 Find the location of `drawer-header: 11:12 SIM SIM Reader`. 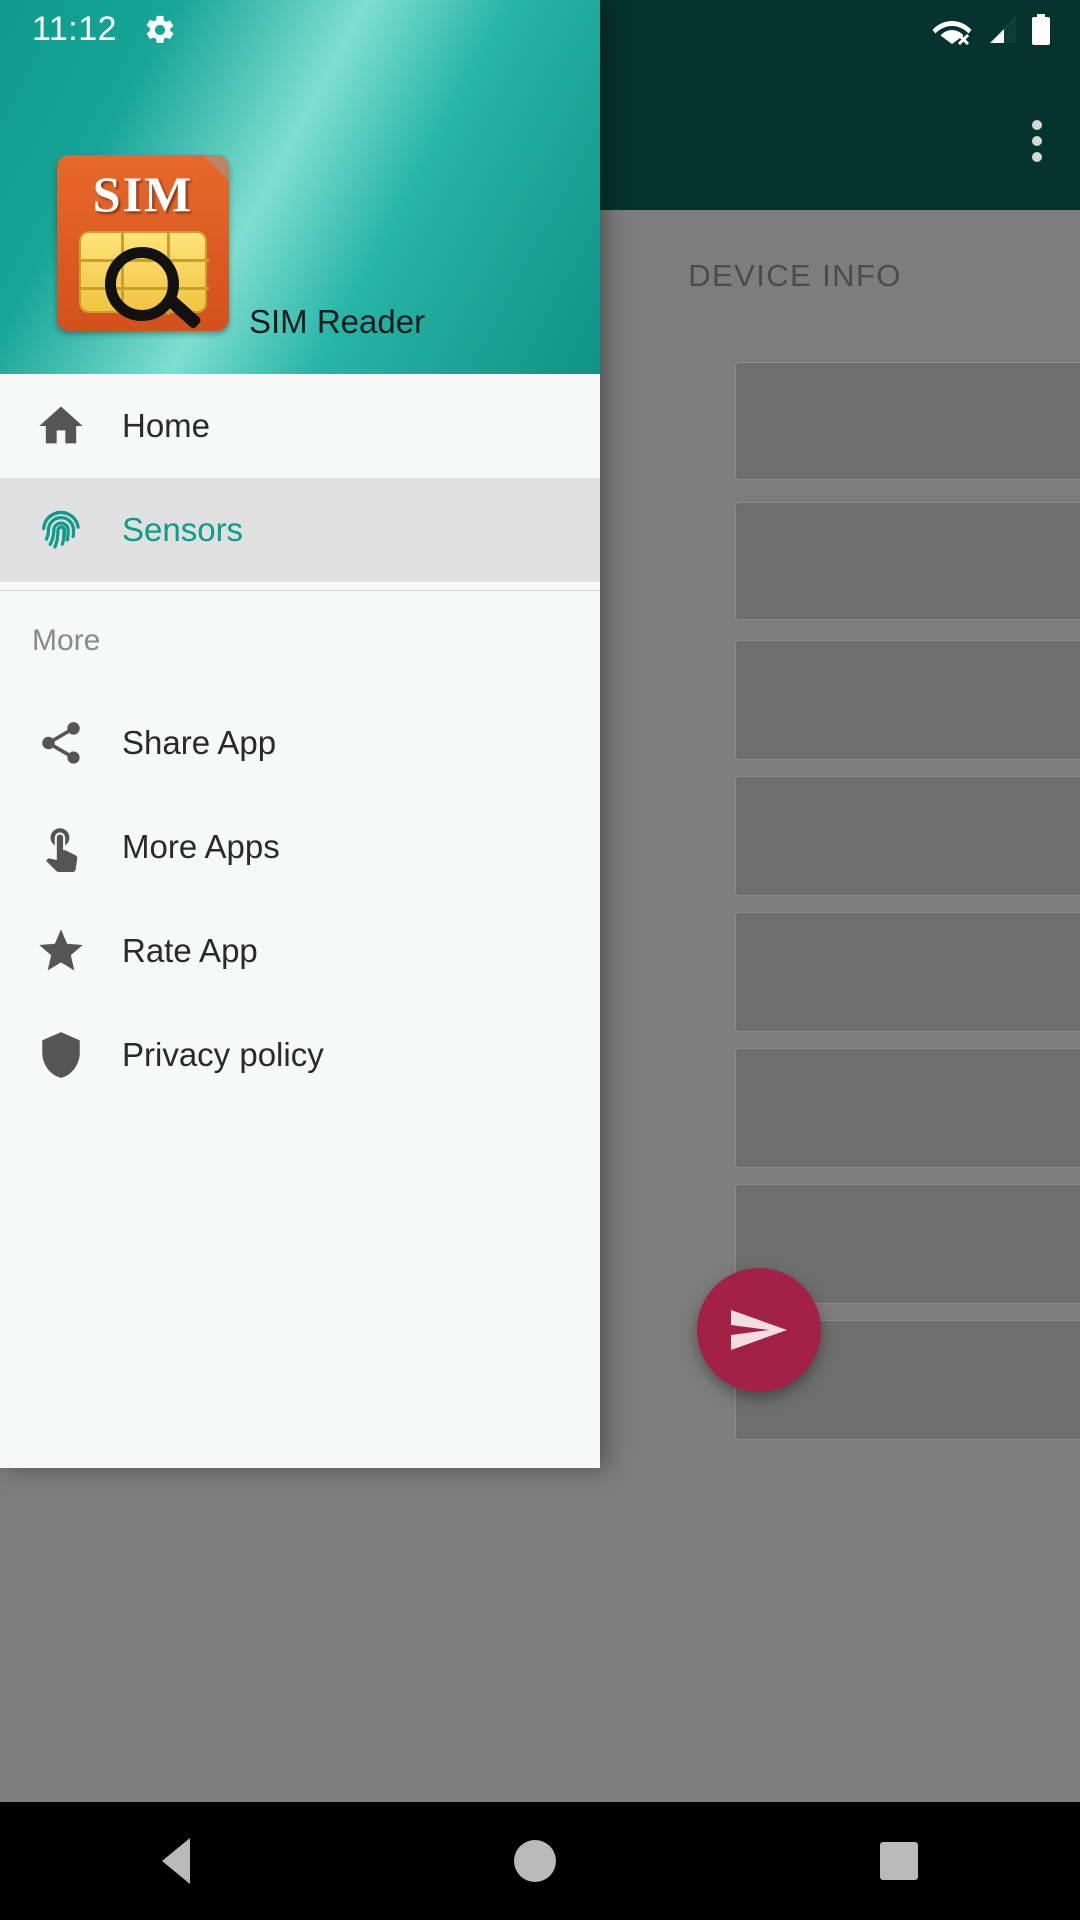

drawer-header: 11:12 SIM SIM Reader is located at coordinates (300, 187).